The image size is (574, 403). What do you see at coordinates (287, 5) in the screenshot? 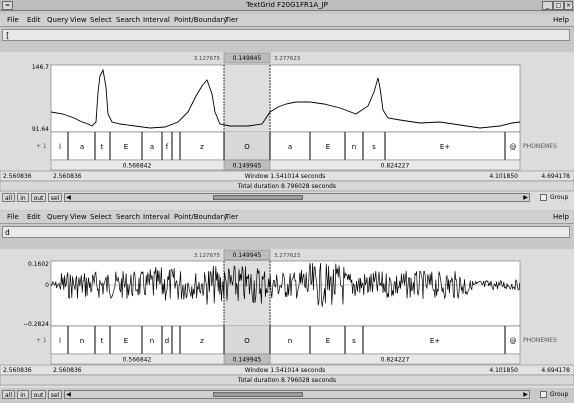
I see `title-bar: = TextGrid F20G1FR1A_JP _ □ ×` at bounding box center [287, 5].